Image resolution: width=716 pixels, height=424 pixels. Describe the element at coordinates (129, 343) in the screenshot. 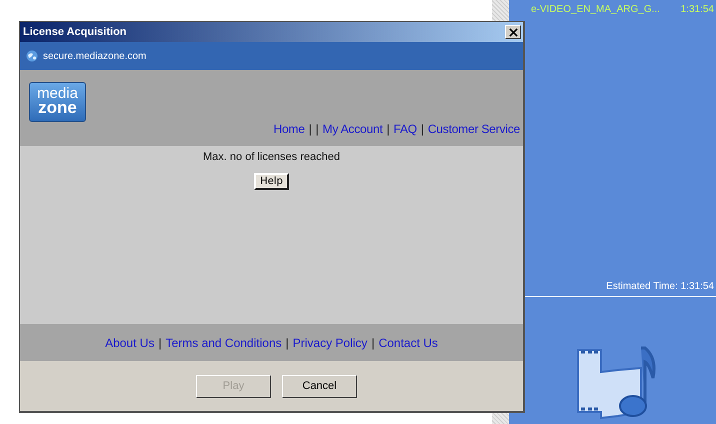

I see `footer-link: About Us` at that location.